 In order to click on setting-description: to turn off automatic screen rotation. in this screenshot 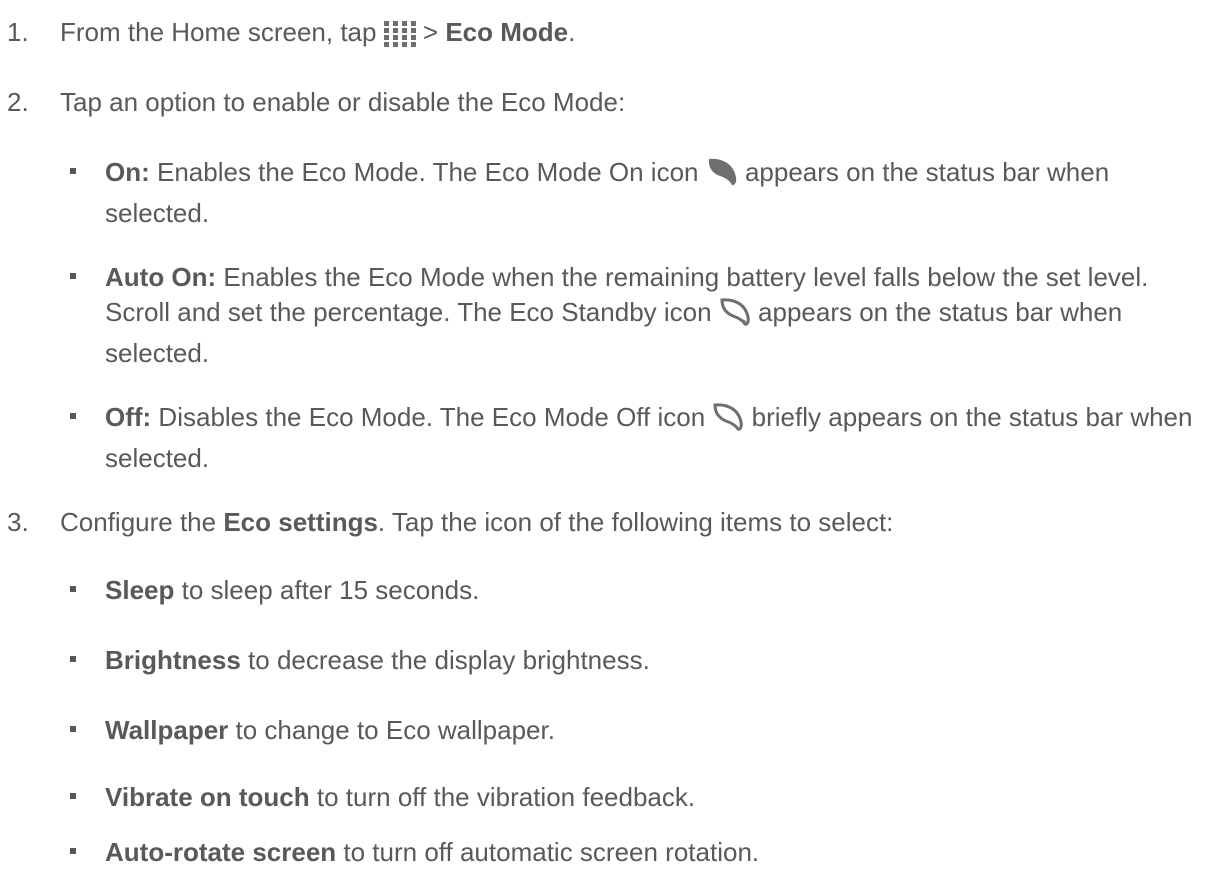, I will do `click(548, 852)`.